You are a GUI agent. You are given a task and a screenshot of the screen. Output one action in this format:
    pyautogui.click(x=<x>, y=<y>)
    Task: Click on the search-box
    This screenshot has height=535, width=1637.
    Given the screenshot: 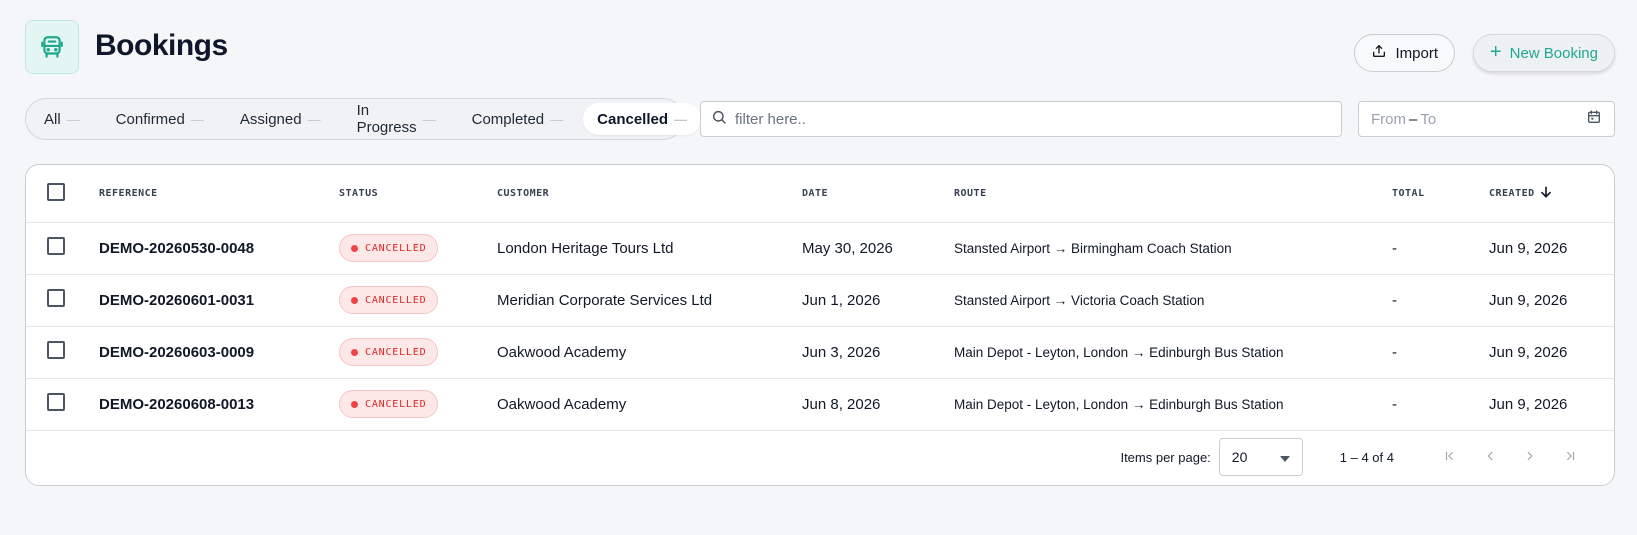 What is the action you would take?
    pyautogui.click(x=1021, y=119)
    